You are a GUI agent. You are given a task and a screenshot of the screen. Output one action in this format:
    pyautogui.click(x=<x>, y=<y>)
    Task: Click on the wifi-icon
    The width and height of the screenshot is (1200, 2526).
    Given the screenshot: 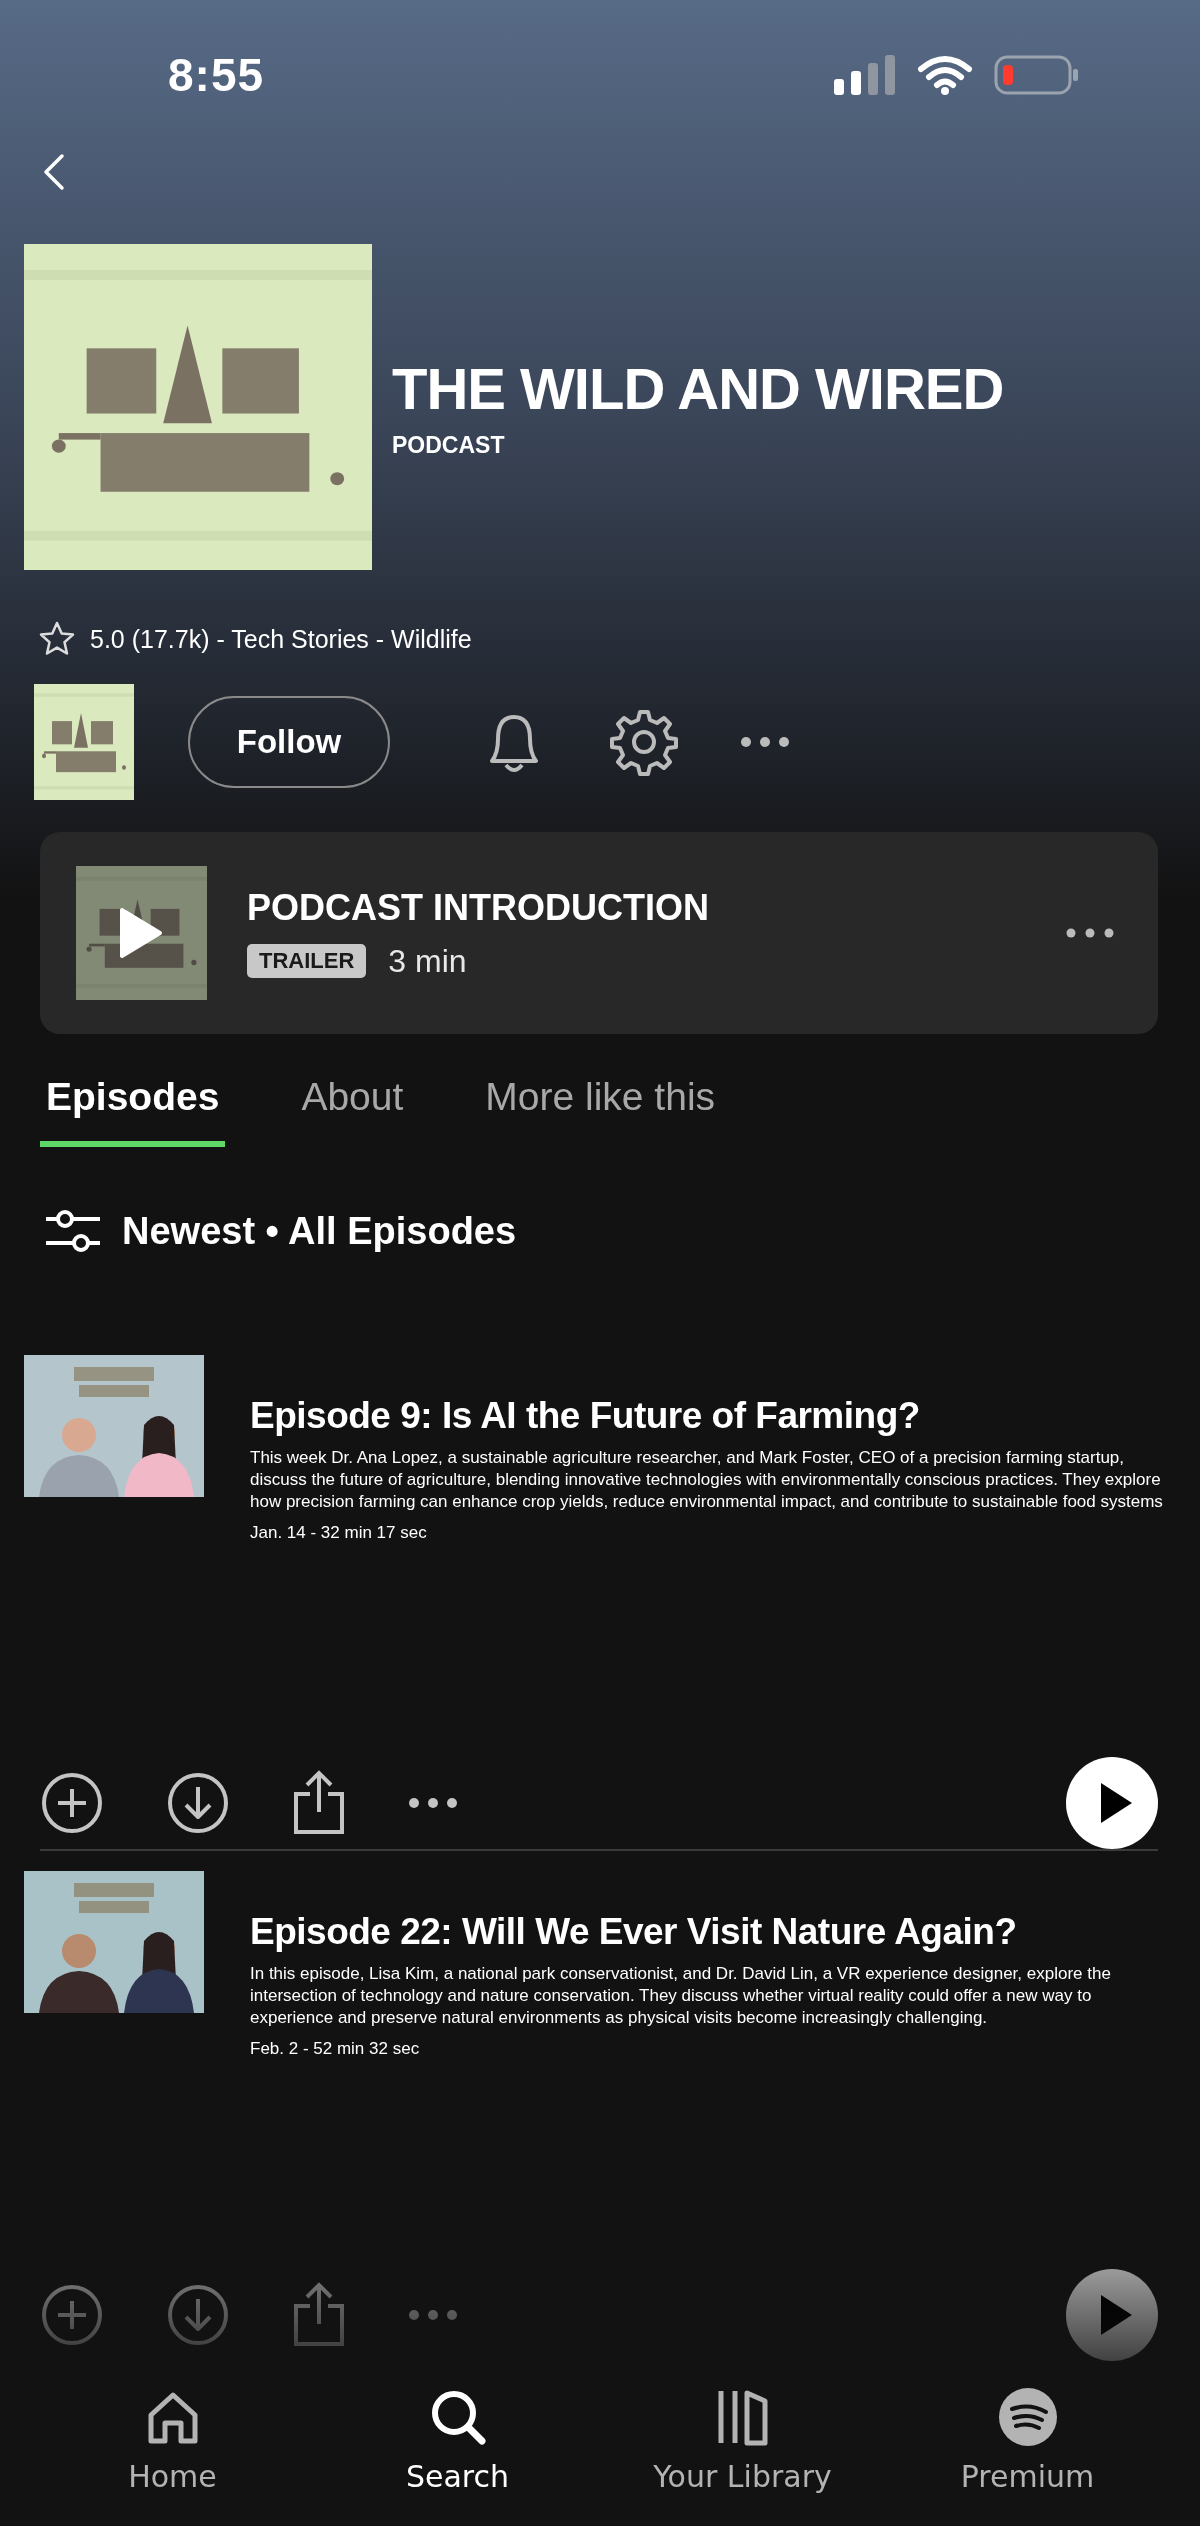 What is the action you would take?
    pyautogui.click(x=945, y=75)
    